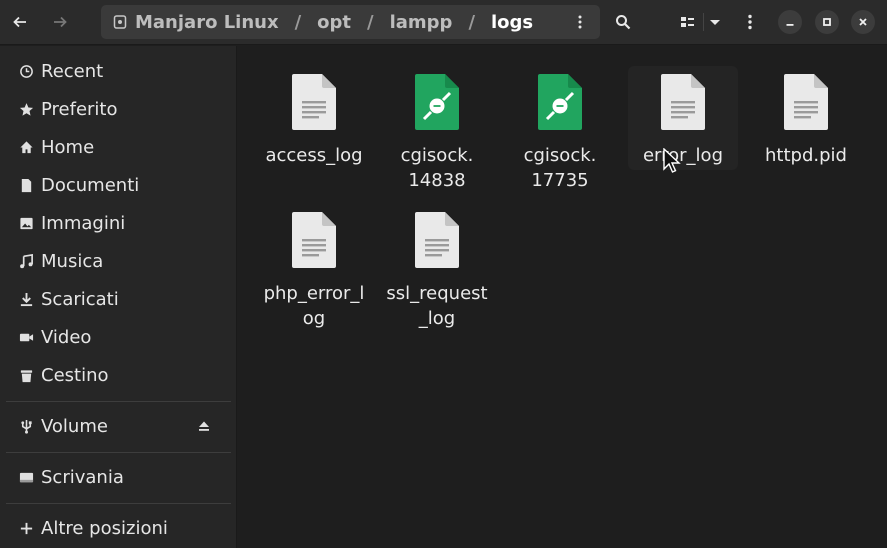  I want to click on home-icon, so click(26, 147).